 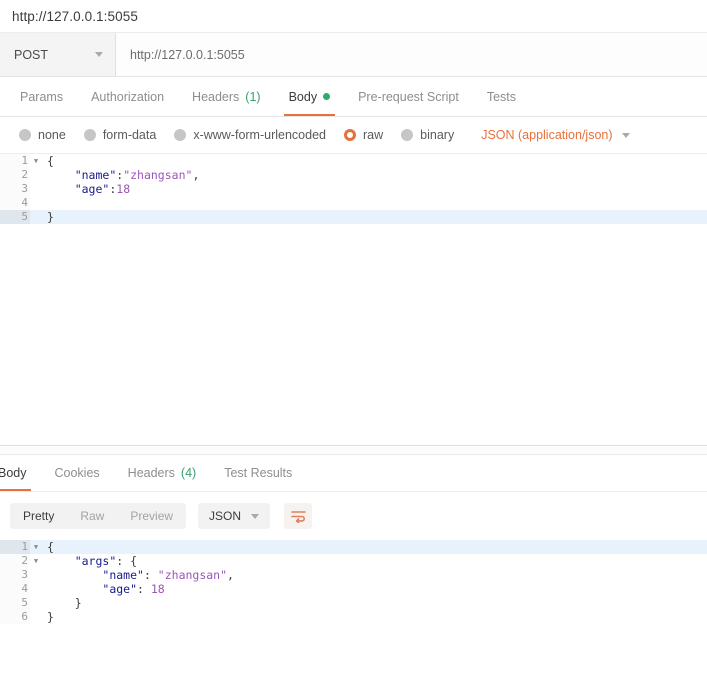 I want to click on body-present-dot-icon, so click(x=327, y=96).